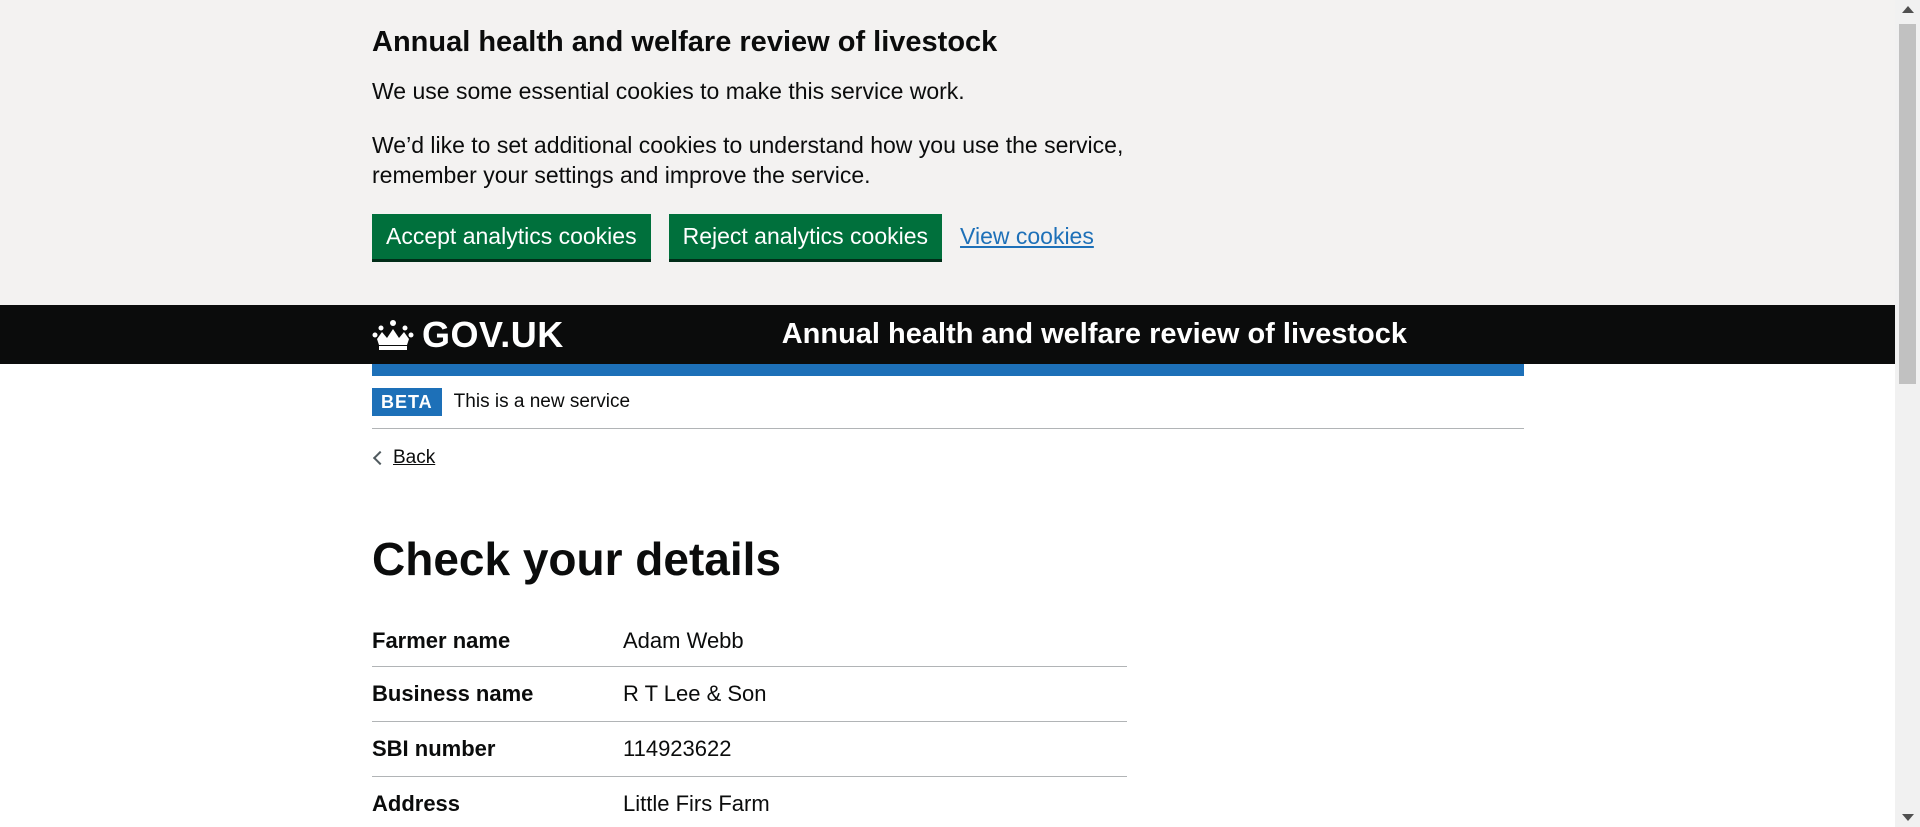  Describe the element at coordinates (414, 457) in the screenshot. I see `back-link-label: Back` at that location.